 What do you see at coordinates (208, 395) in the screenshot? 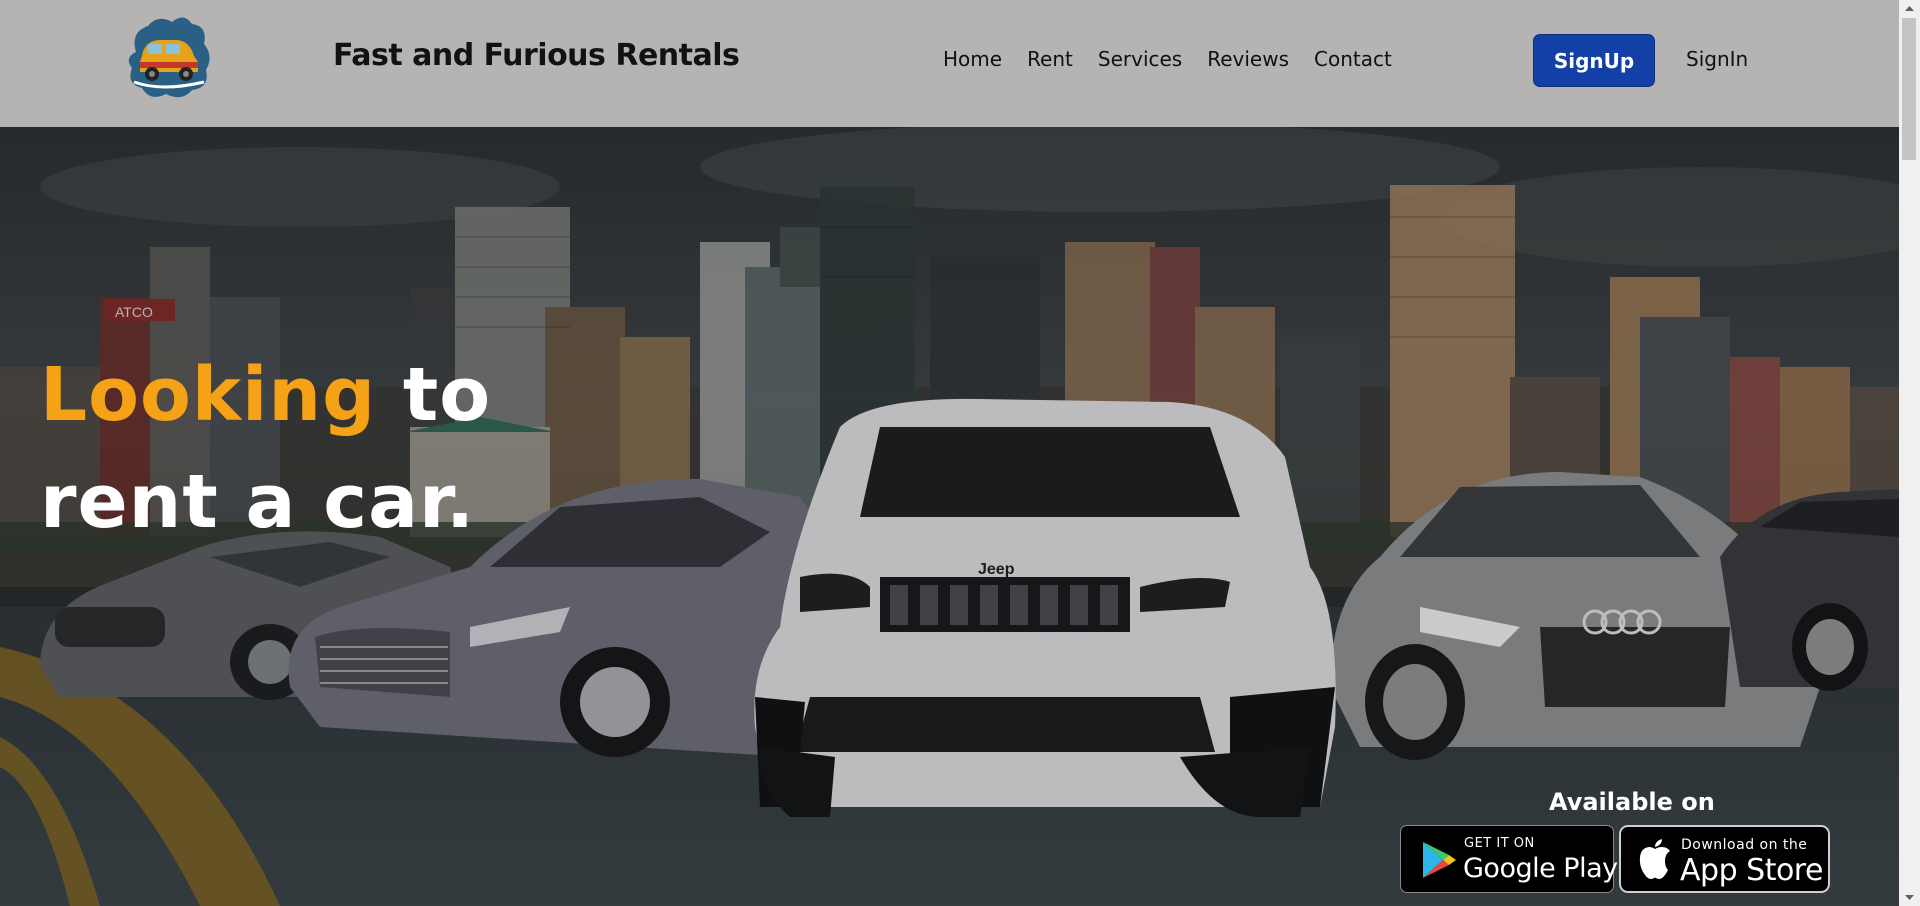
I see `headline-accent: Looking` at bounding box center [208, 395].